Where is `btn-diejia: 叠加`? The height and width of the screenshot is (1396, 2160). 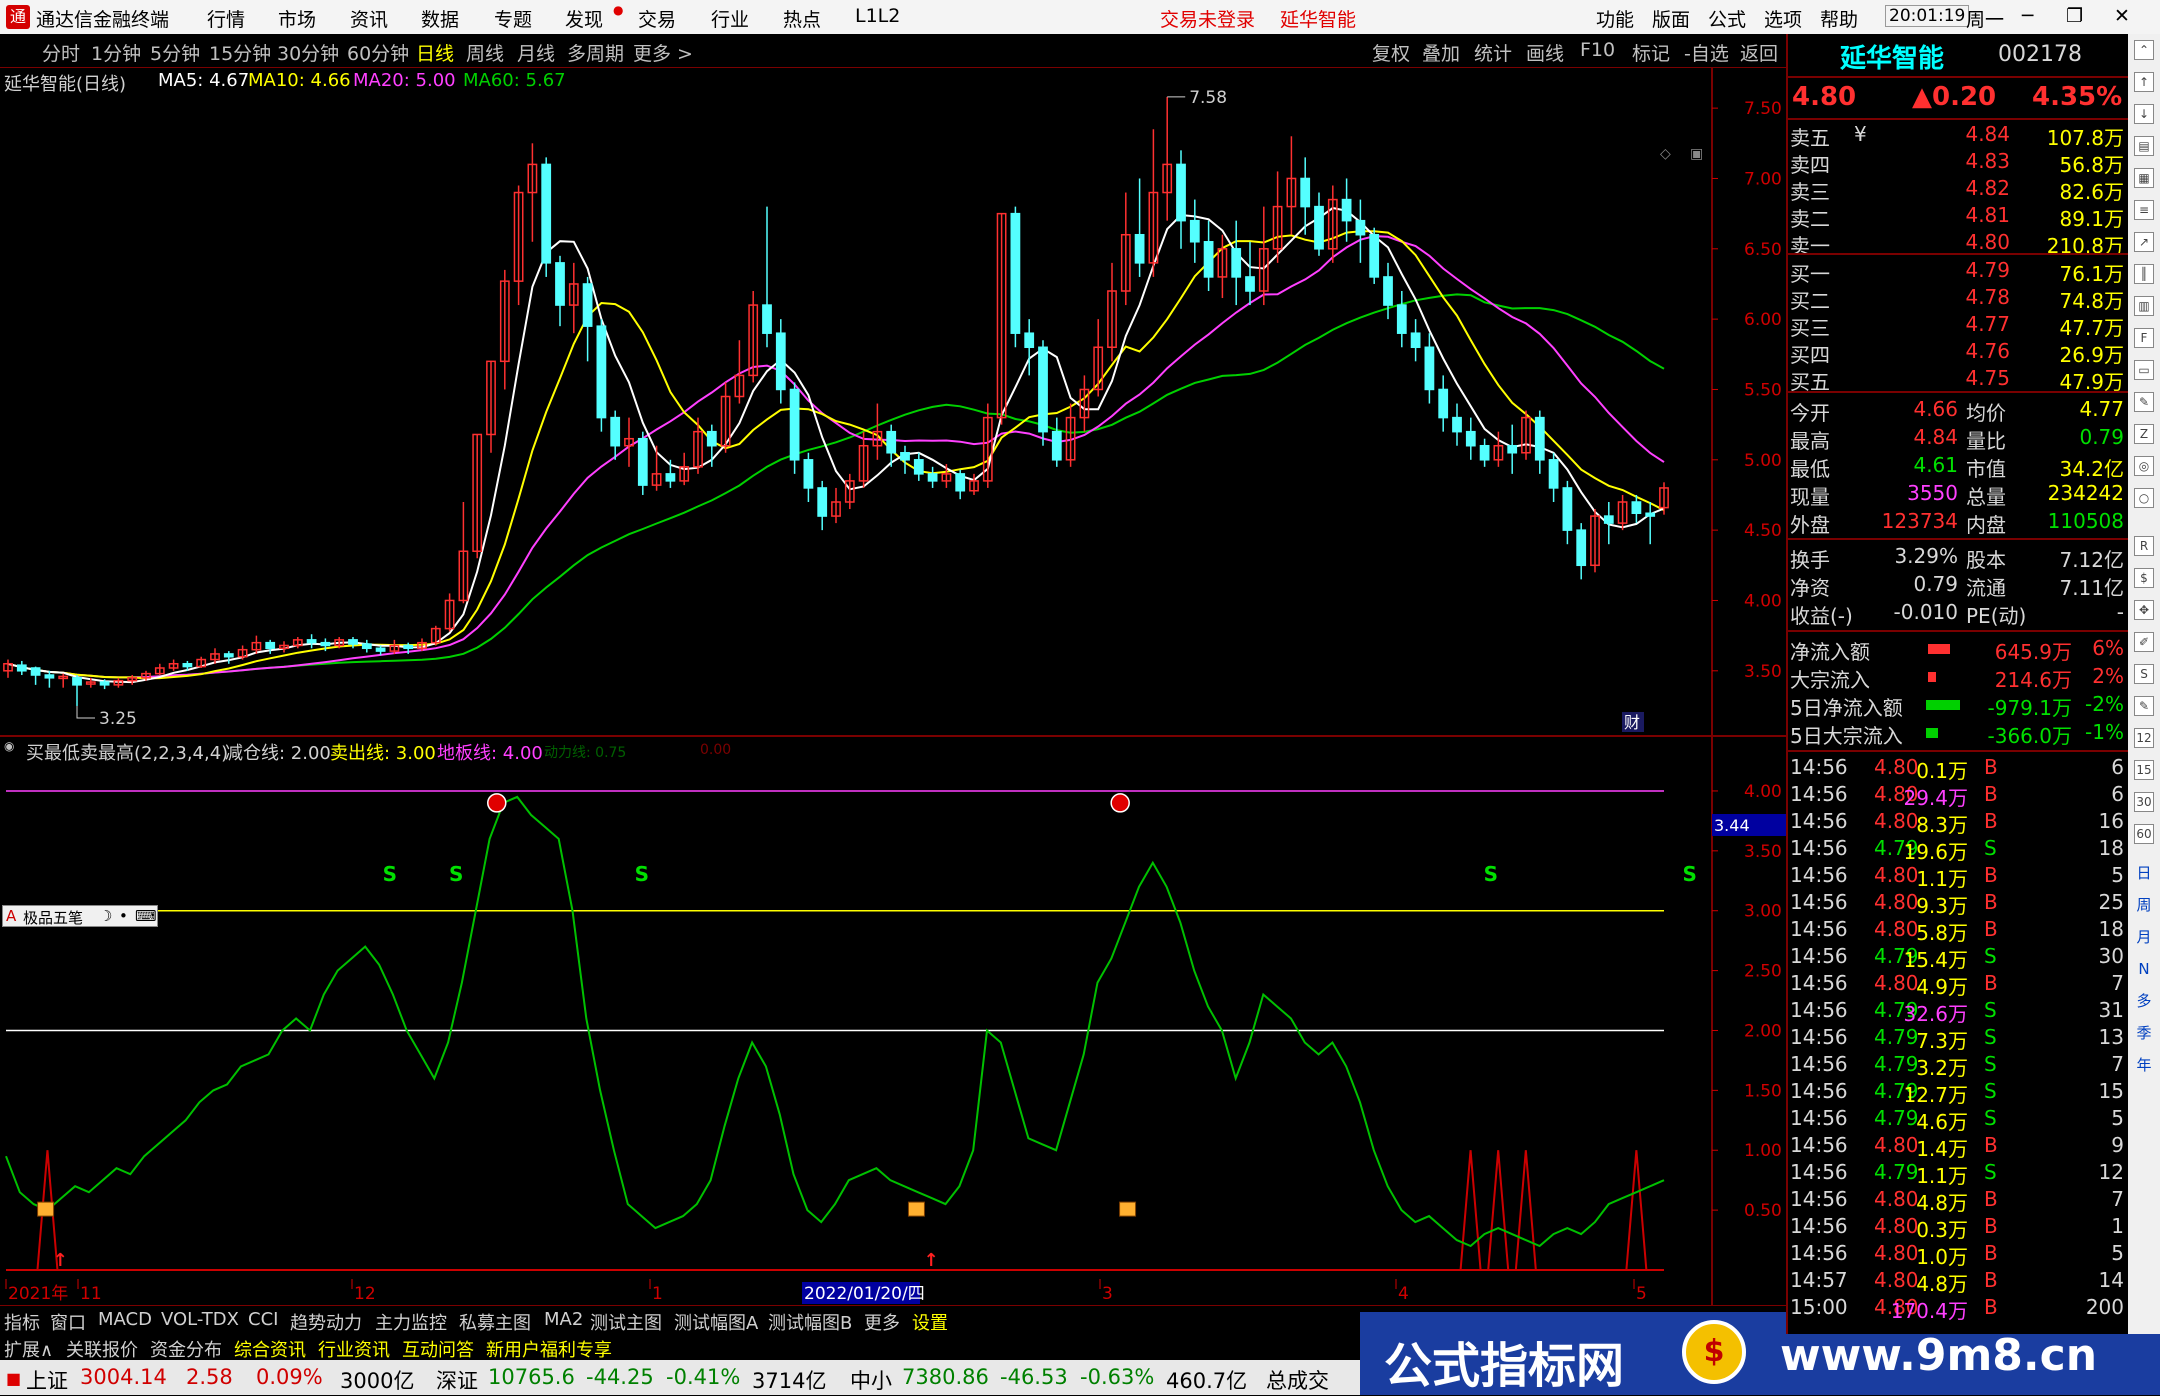
btn-diejia: 叠加 is located at coordinates (1441, 52).